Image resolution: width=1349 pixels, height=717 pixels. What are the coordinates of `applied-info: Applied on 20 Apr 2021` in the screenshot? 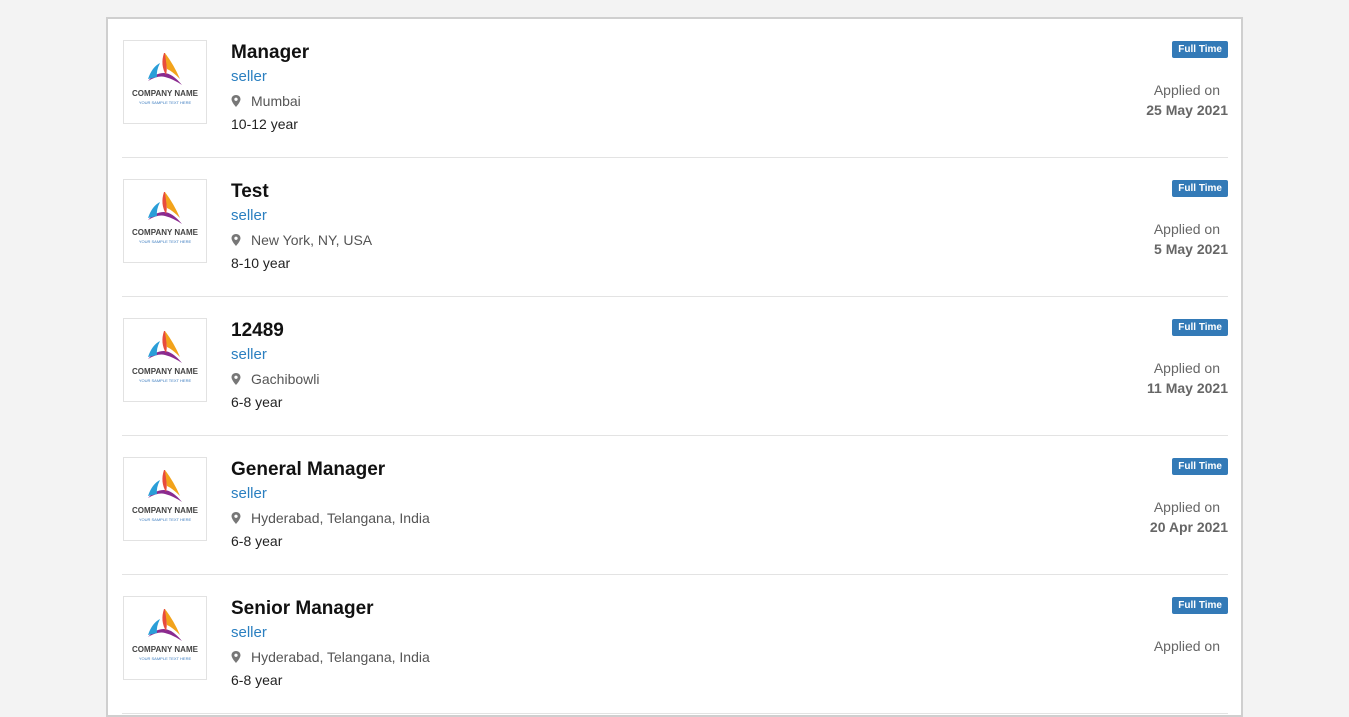 It's located at (1189, 517).